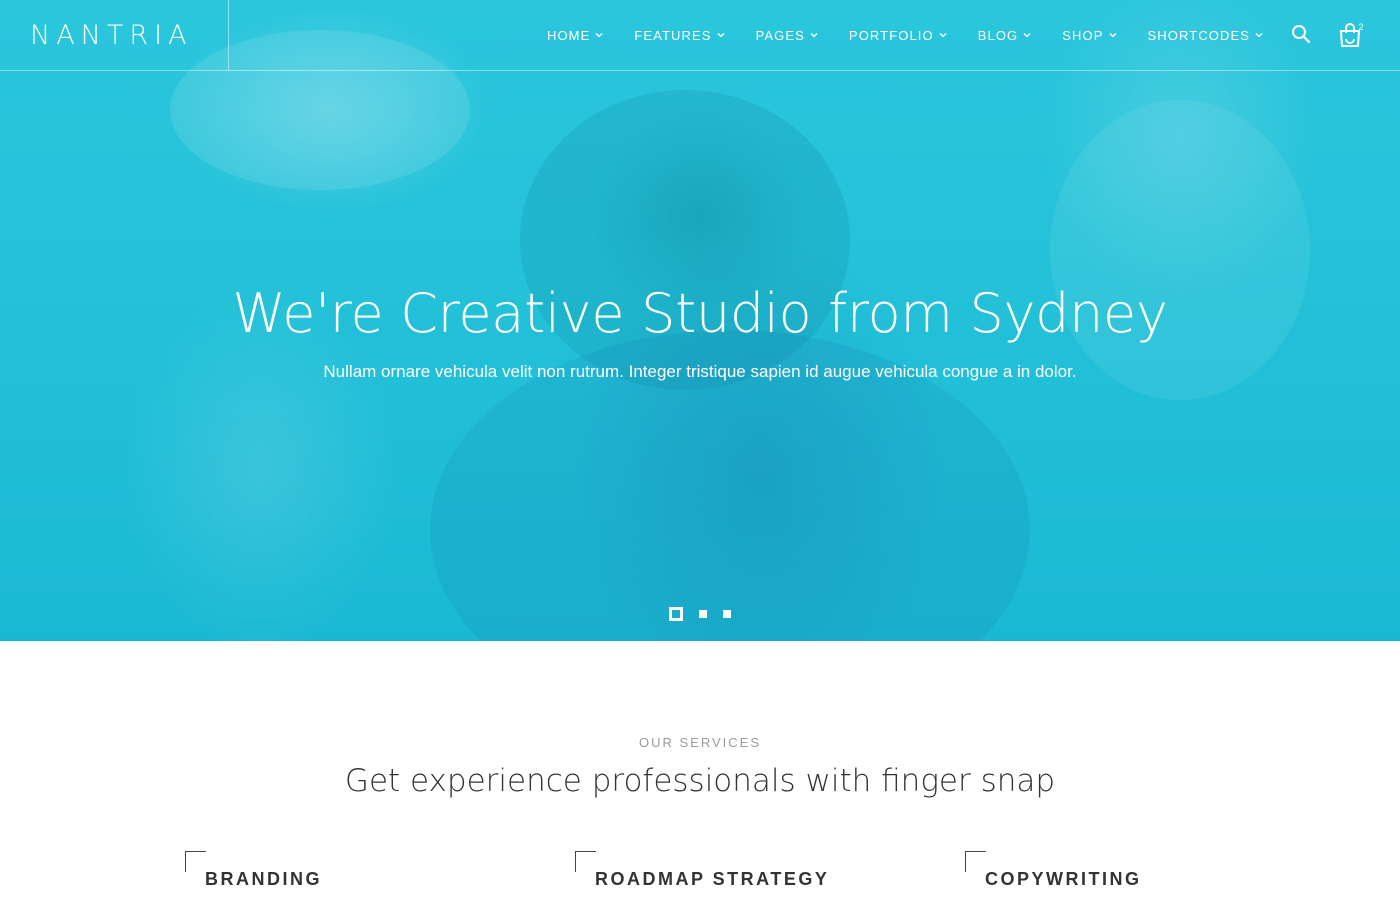 The image size is (1400, 900). What do you see at coordinates (568, 35) in the screenshot?
I see `nav-item-label: HOME` at bounding box center [568, 35].